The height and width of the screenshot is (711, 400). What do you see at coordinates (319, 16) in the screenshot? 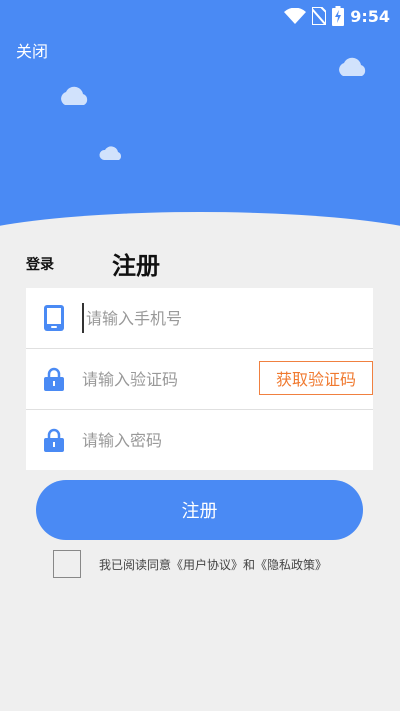
I see `no-sim-icon` at bounding box center [319, 16].